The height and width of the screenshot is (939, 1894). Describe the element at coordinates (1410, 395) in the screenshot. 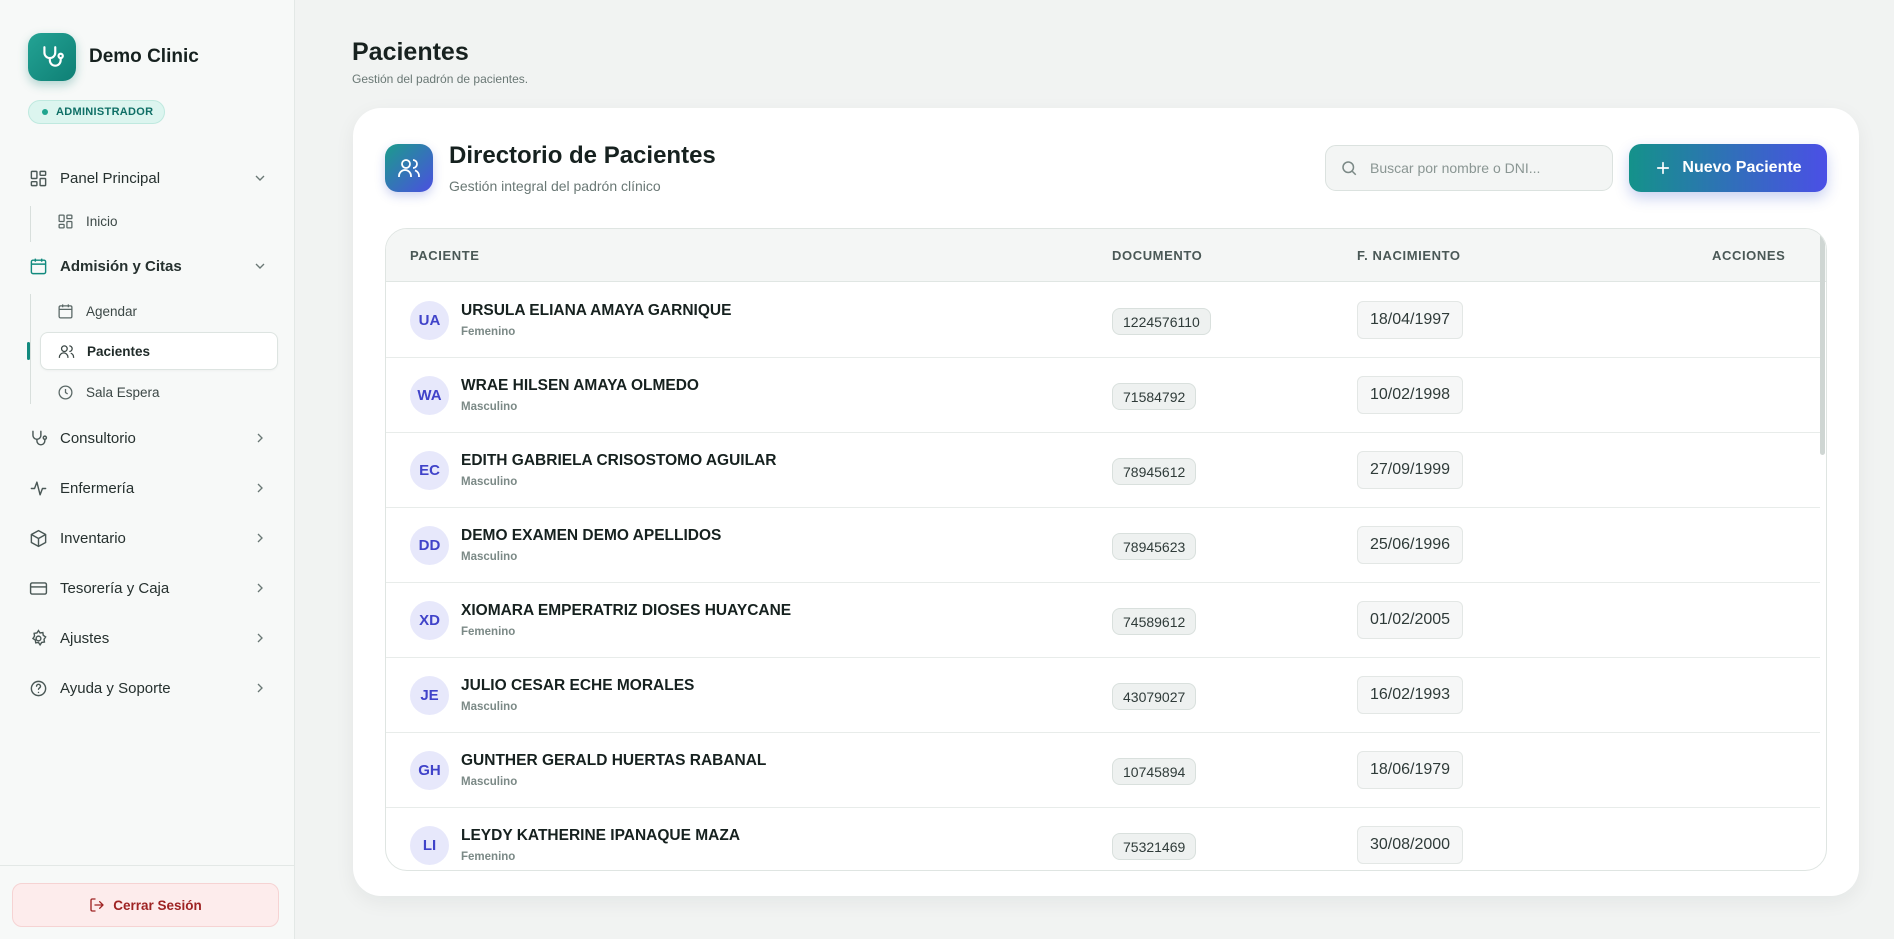

I see `birth-date: 10/02/1998` at that location.